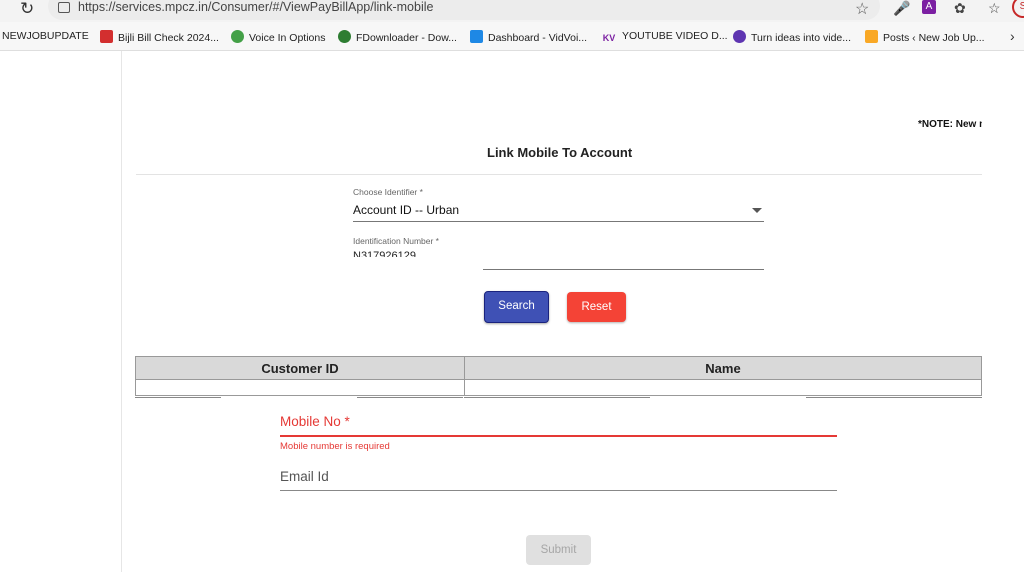 The height and width of the screenshot is (572, 1024). I want to click on mobile-error-text: Mobile number is required, so click(335, 446).